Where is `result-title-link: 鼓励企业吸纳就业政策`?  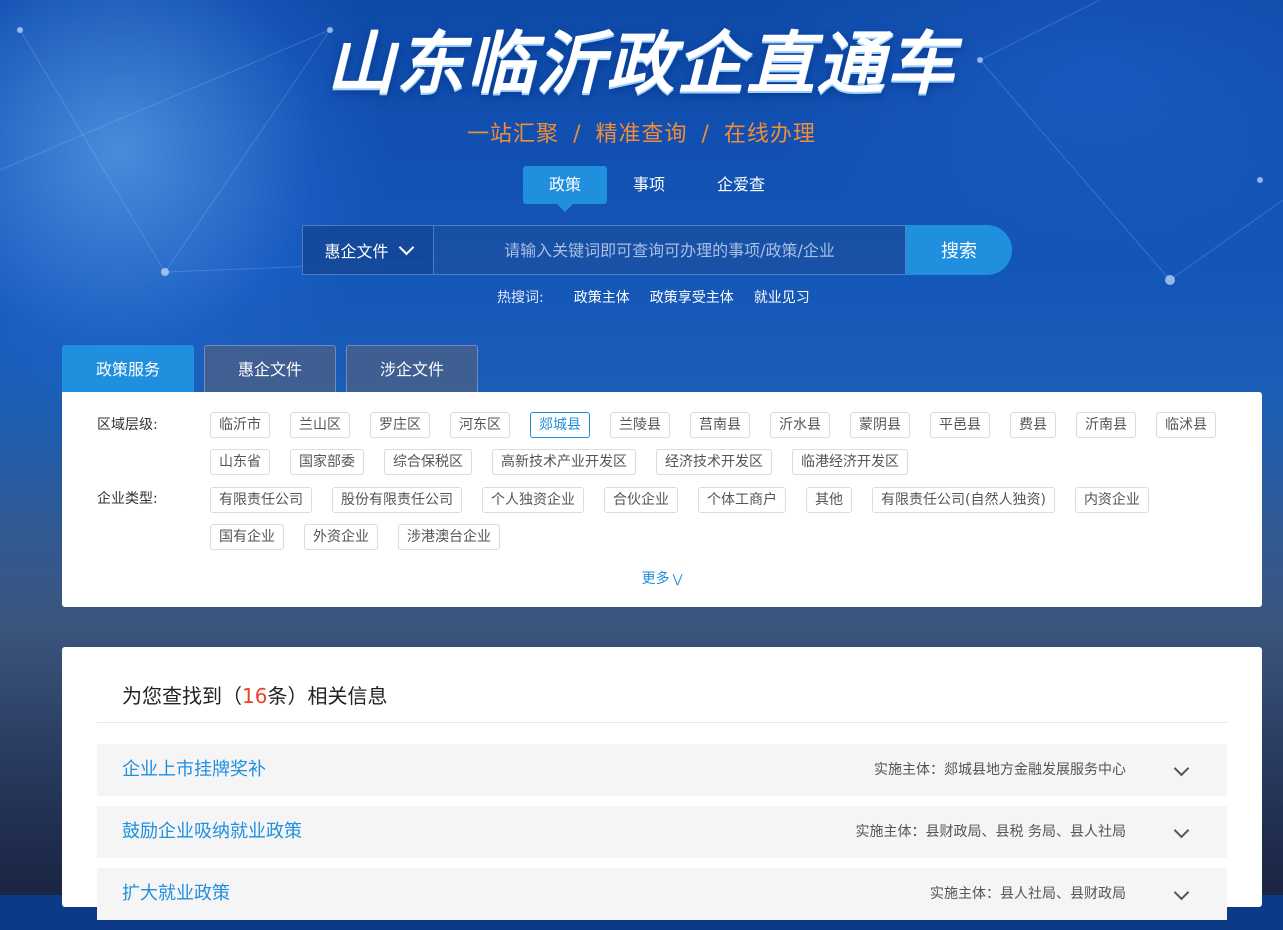
result-title-link: 鼓励企业吸纳就业政策 is located at coordinates (212, 832).